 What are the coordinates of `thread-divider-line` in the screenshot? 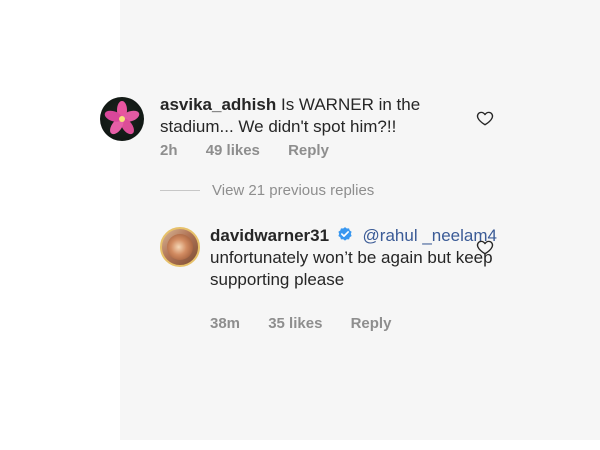 It's located at (180, 190).